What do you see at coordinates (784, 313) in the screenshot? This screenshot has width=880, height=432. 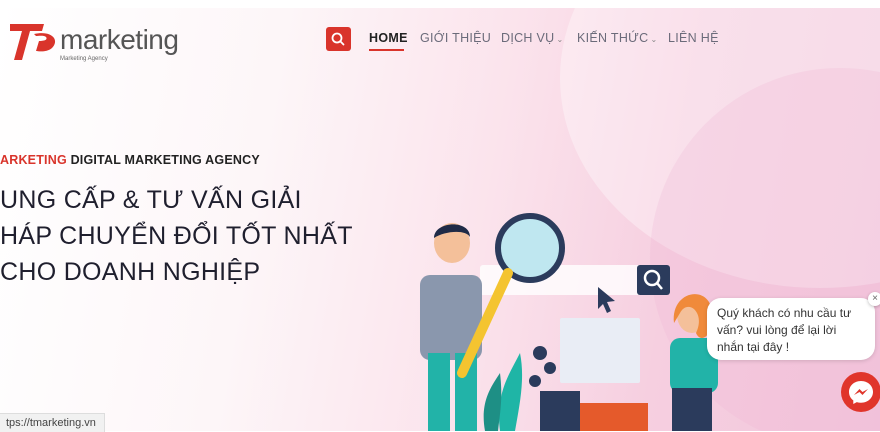 I see `chat-prompt-line-1: Quý khách có nhu cầu tư` at bounding box center [784, 313].